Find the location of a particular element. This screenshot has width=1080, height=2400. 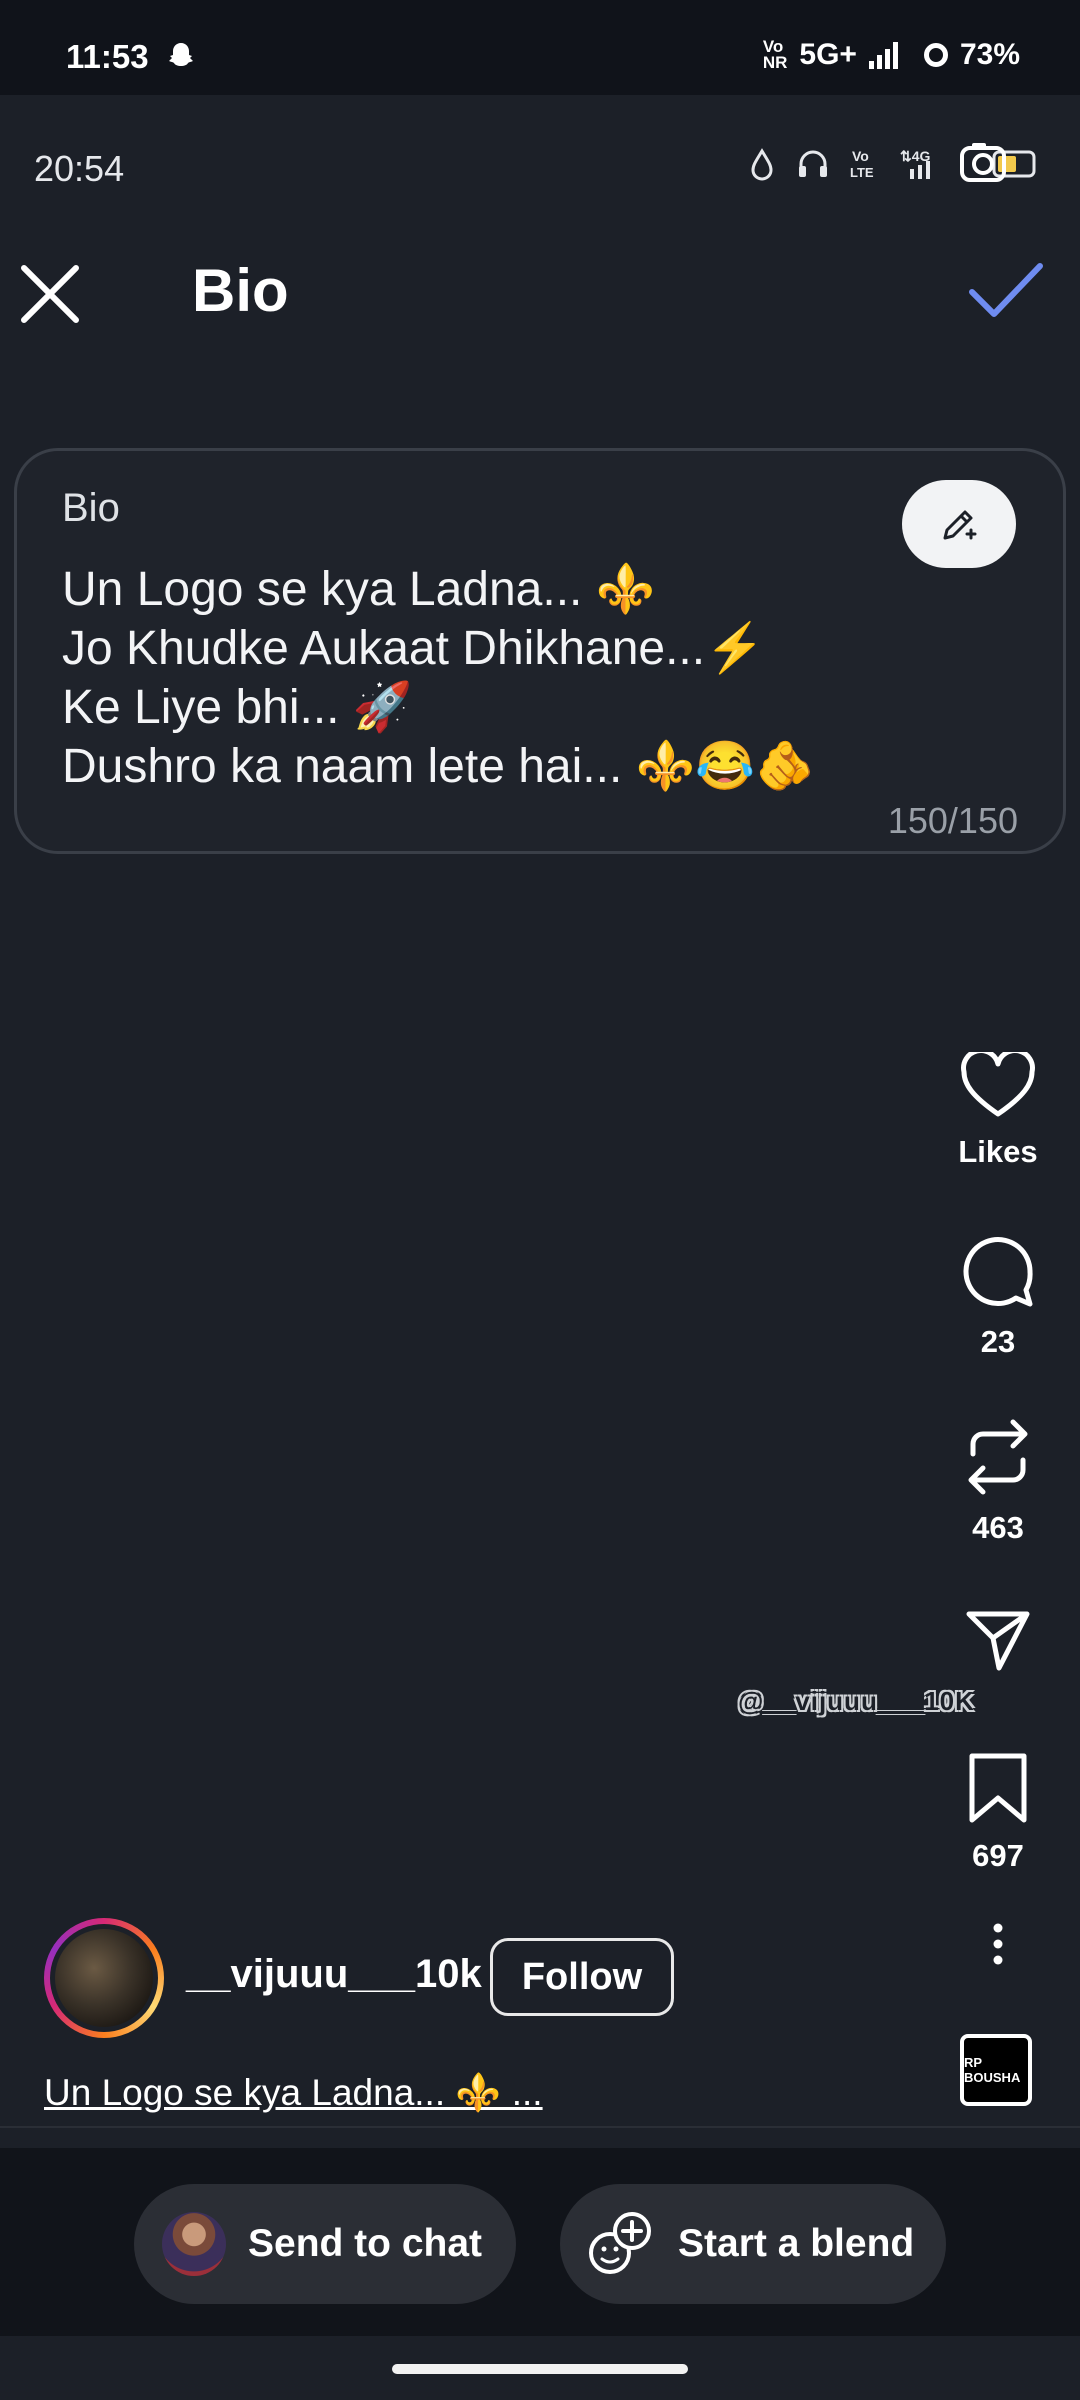

bio-character-count: 150/150 is located at coordinates (952, 820).